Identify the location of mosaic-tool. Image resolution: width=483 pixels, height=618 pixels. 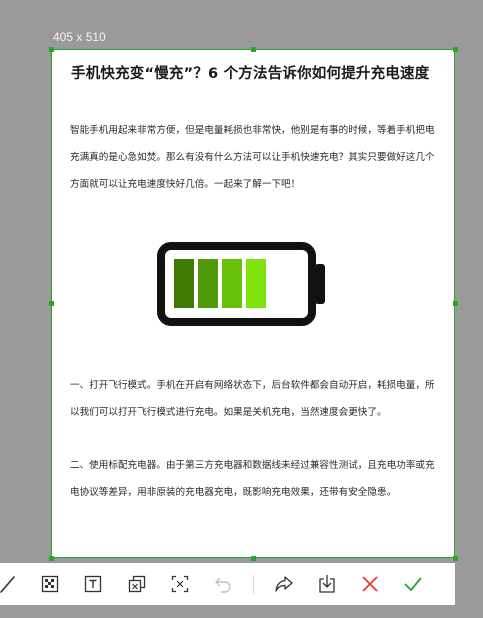
(50, 584).